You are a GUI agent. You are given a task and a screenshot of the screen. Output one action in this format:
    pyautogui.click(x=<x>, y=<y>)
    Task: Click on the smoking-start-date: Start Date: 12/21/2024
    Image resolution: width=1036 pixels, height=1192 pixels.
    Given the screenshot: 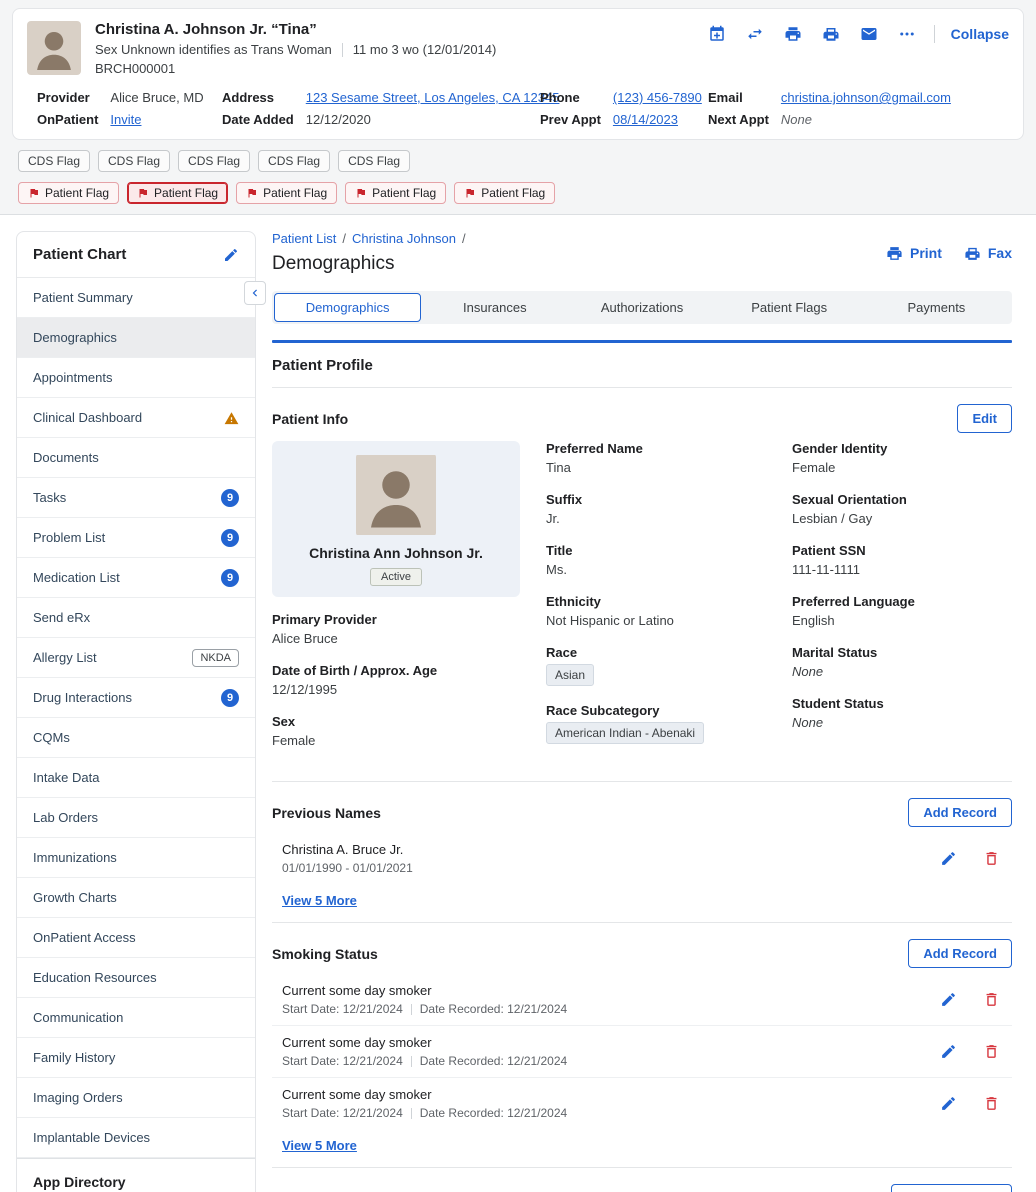 What is the action you would take?
    pyautogui.click(x=342, y=1009)
    